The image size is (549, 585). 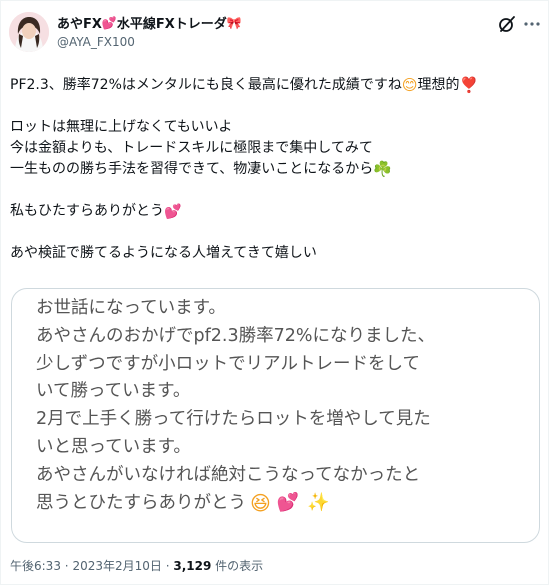 What do you see at coordinates (382, 169) in the screenshot?
I see `shamrock-icon: ☘️` at bounding box center [382, 169].